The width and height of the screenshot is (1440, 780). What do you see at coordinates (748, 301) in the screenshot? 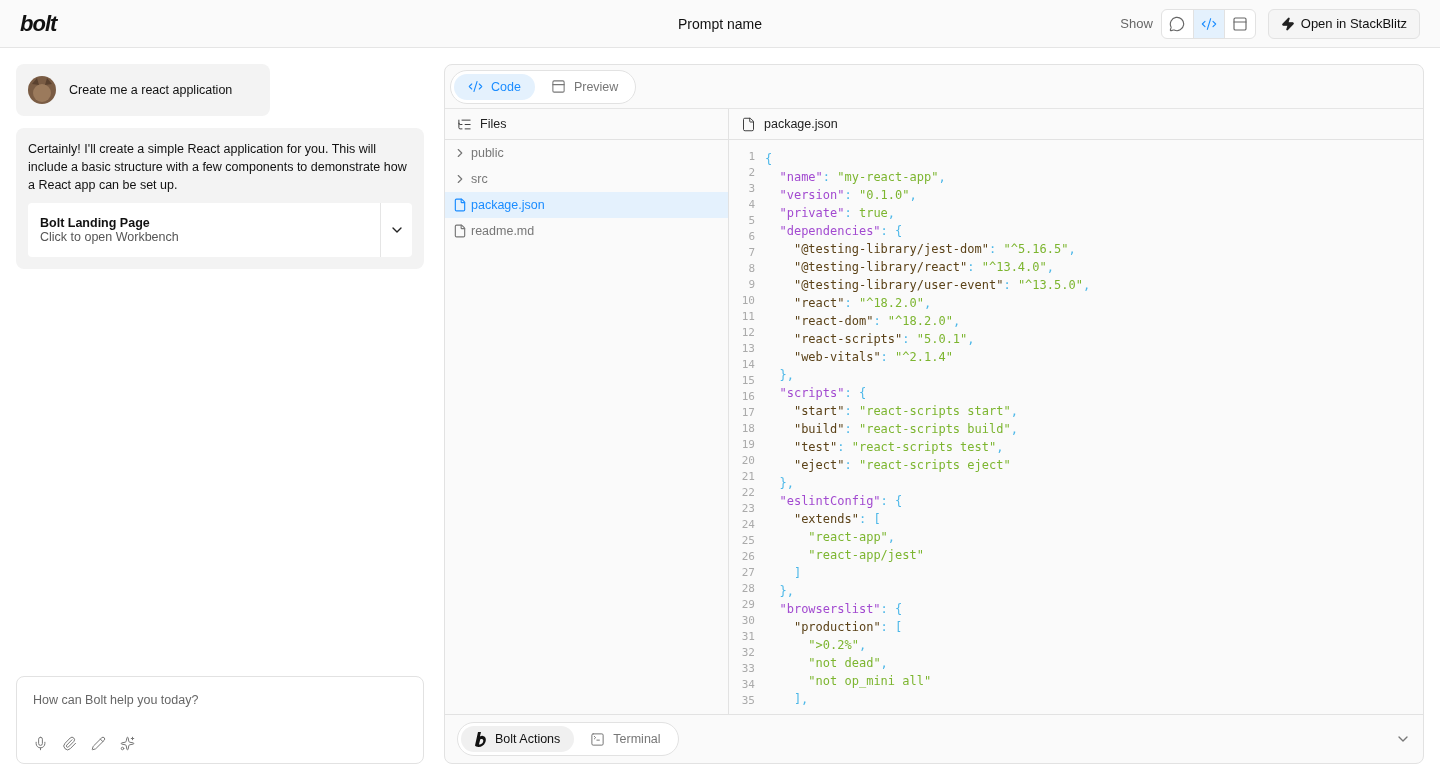
I see `line-number: 10` at bounding box center [748, 301].